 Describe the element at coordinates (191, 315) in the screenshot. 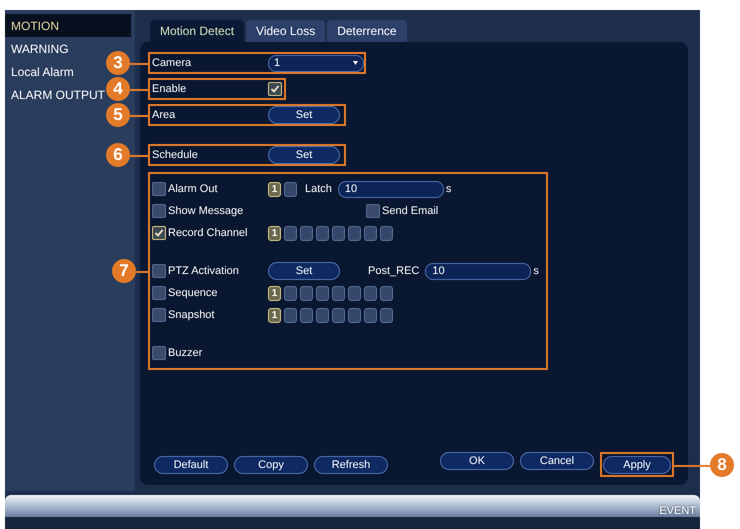

I see `option-label: Snapshot` at that location.